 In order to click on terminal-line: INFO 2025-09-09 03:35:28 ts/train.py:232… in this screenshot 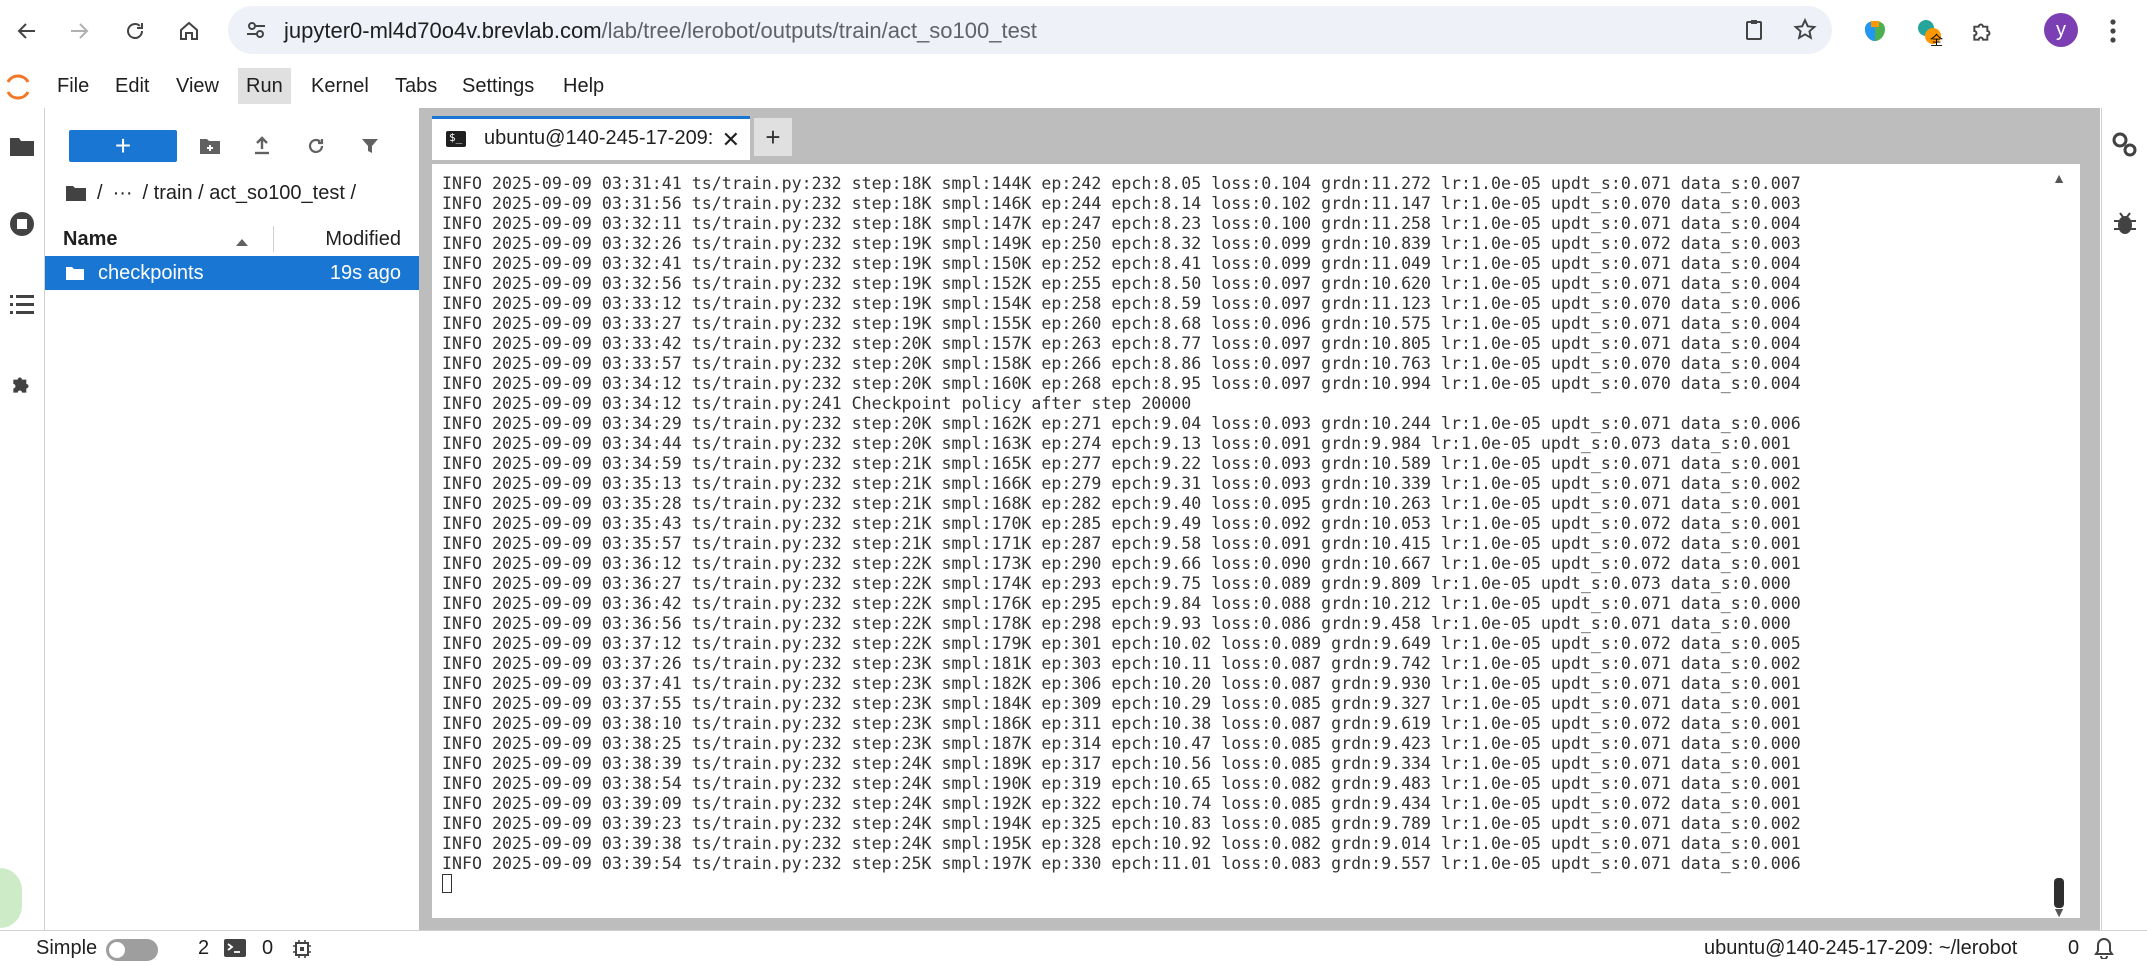, I will do `click(1121, 503)`.